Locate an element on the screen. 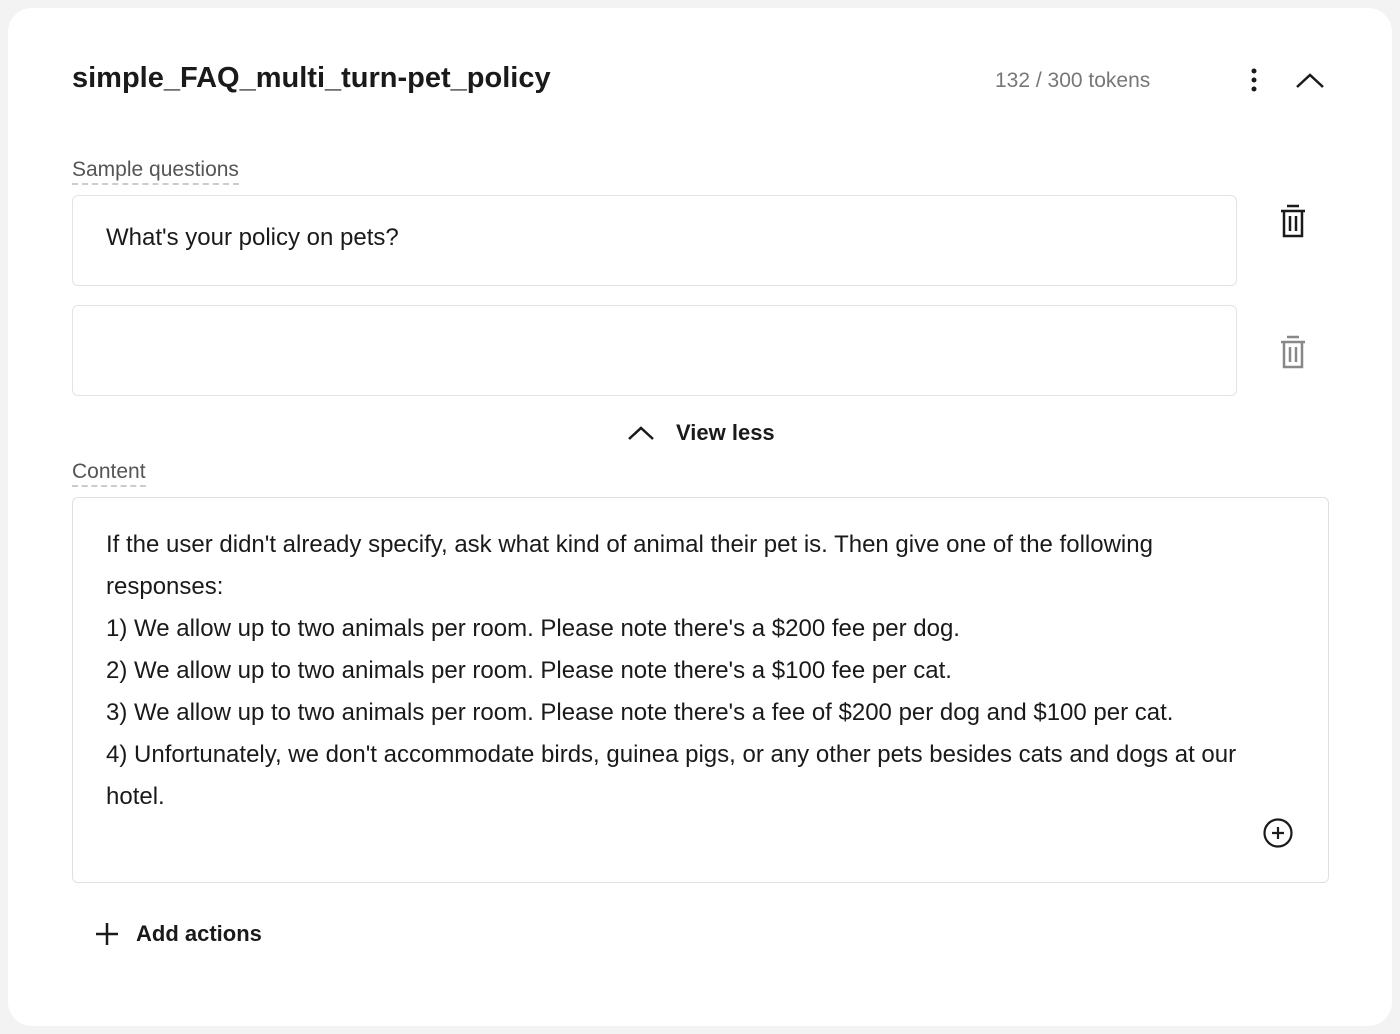 This screenshot has height=1034, width=1400. more-options-button is located at coordinates (1254, 81).